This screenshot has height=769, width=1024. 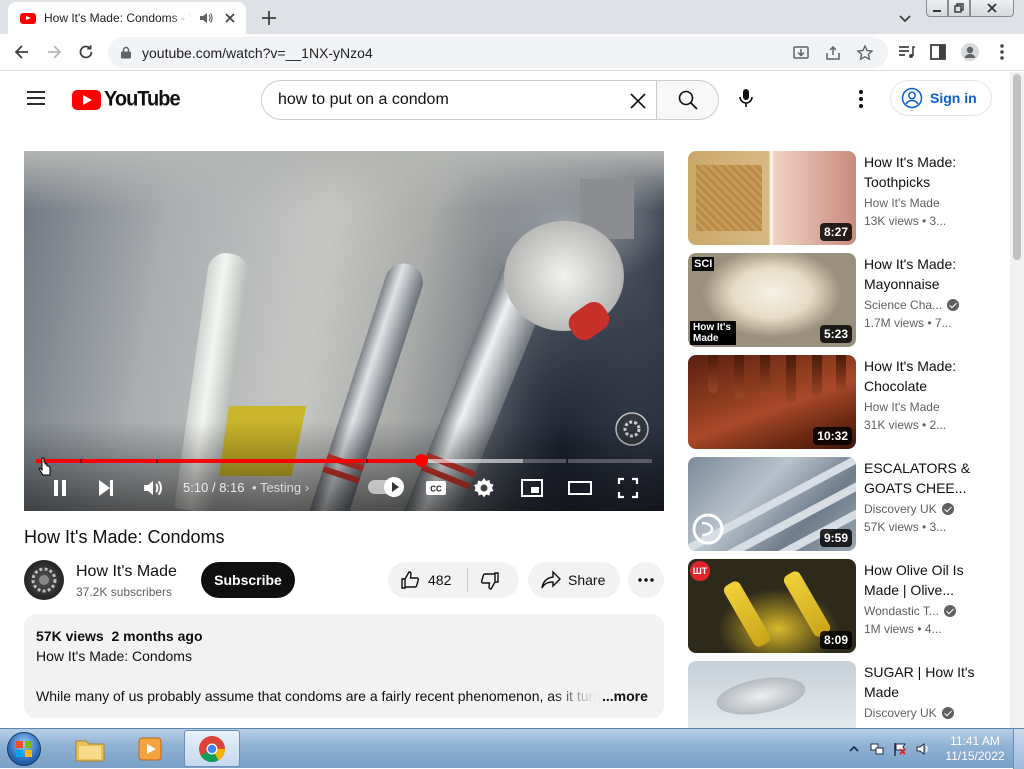 I want to click on recommended-title: SUGAR | How It's Made, so click(x=920, y=682).